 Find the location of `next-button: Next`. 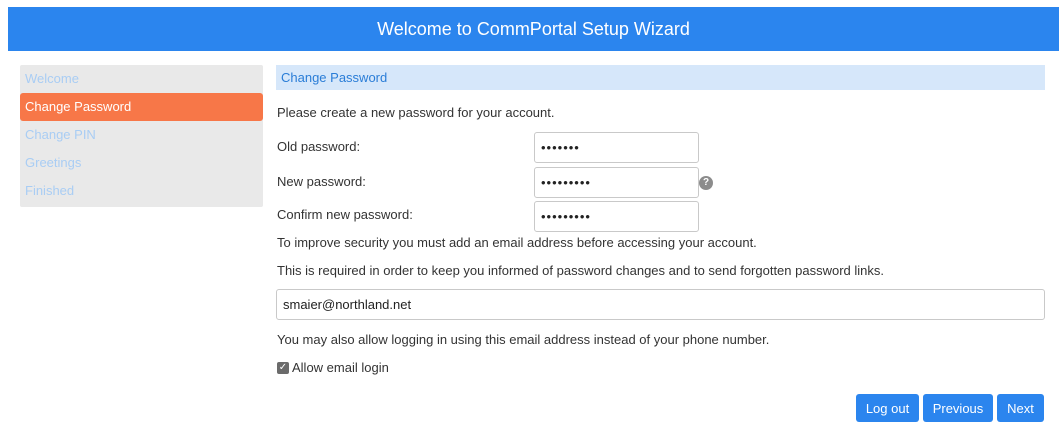

next-button: Next is located at coordinates (1020, 408).